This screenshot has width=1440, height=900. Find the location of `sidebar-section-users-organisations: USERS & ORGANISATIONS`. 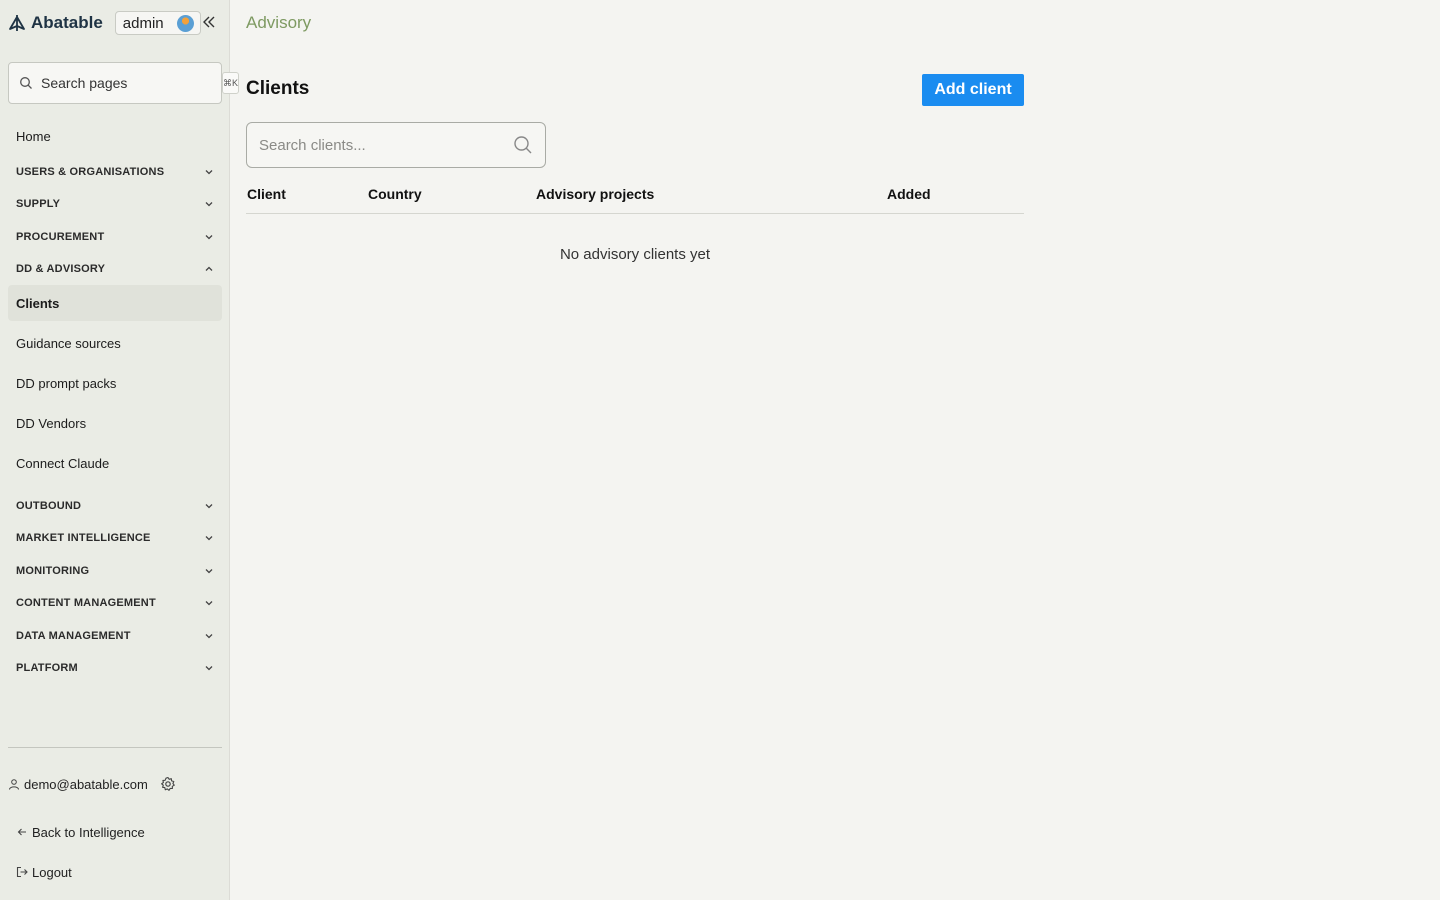

sidebar-section-users-organisations: USERS & ORGANISATIONS is located at coordinates (115, 172).